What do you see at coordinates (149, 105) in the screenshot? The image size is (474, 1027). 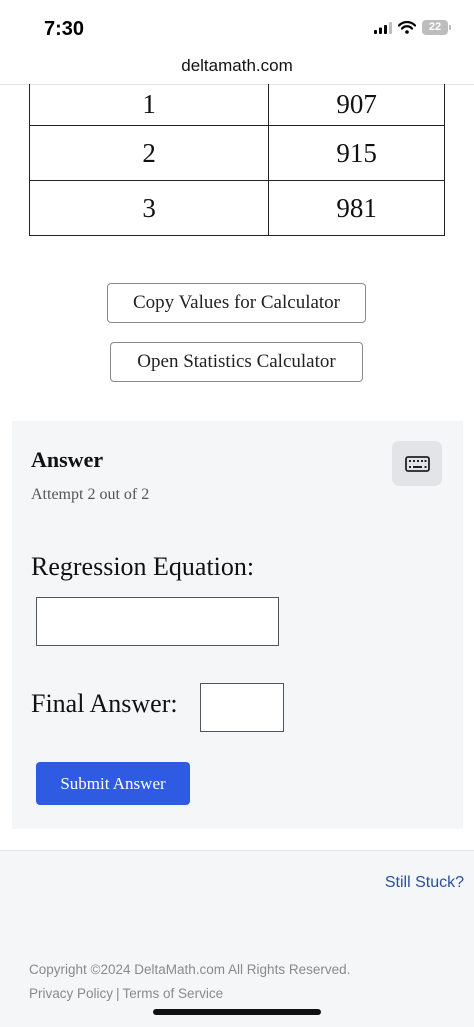 I see `table-cell: 1` at bounding box center [149, 105].